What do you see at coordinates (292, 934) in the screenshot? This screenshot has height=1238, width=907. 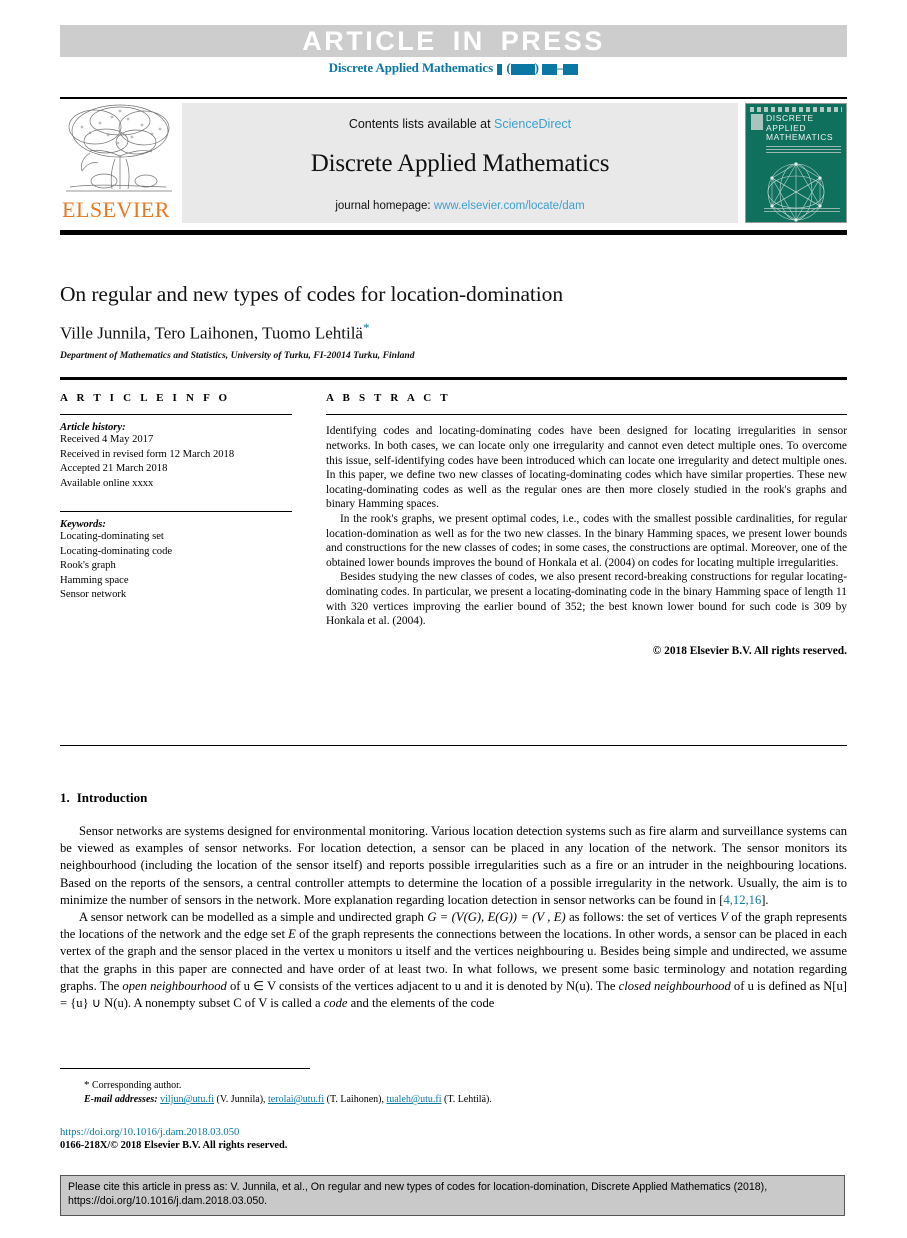 I see `intro-p2-symbol-e: E` at bounding box center [292, 934].